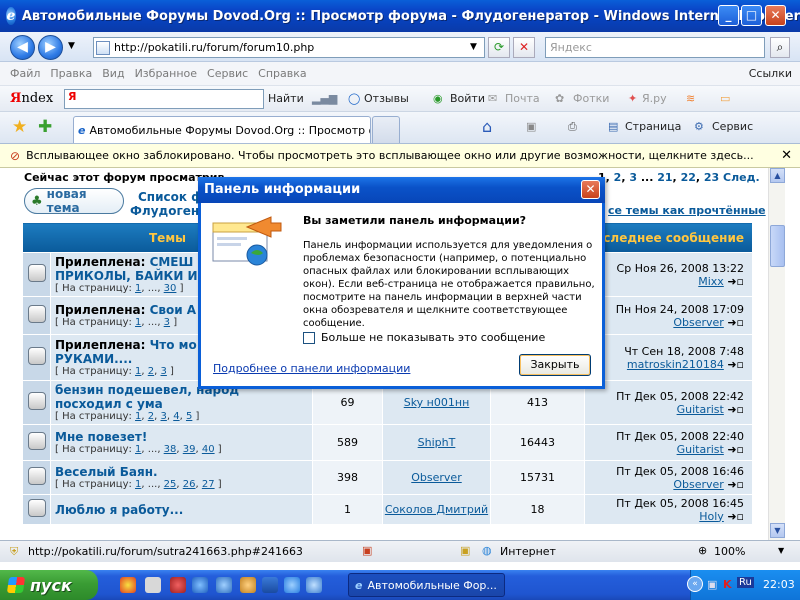 This screenshot has height=600, width=800. I want to click on yandex-search-input: Я, so click(164, 99).